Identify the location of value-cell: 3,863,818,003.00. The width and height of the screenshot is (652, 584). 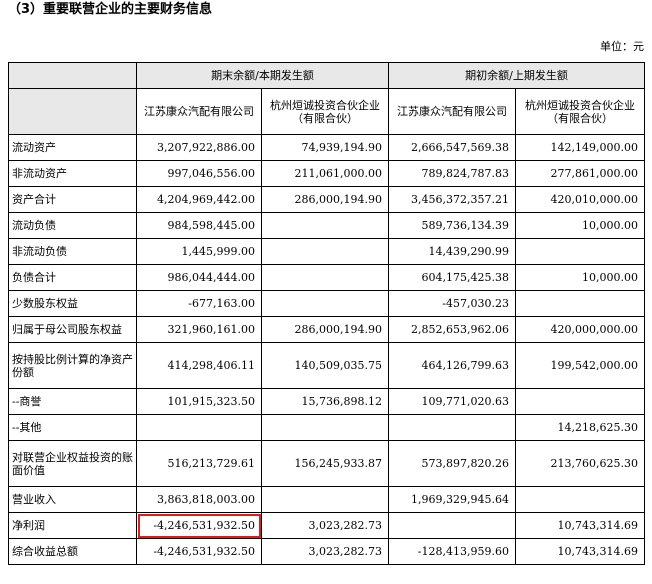
(199, 499).